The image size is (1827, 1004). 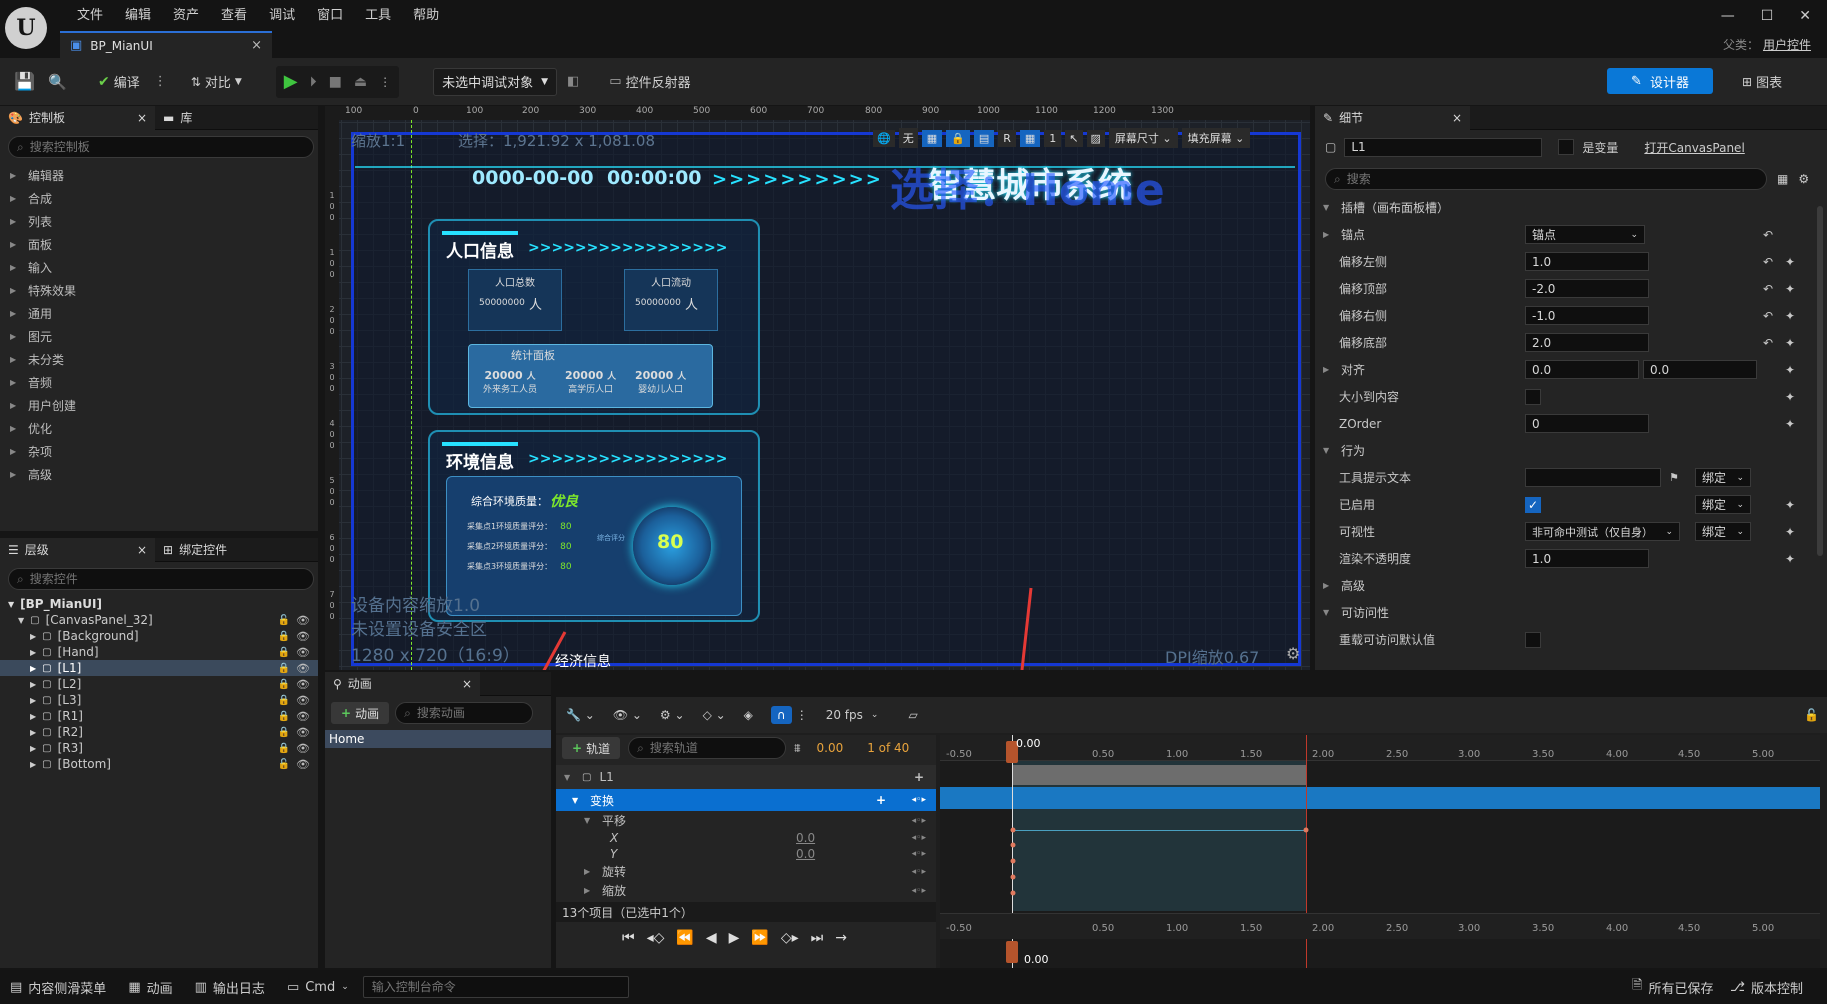 I want to click on palette-category: ▶ 合成, so click(x=159, y=198).